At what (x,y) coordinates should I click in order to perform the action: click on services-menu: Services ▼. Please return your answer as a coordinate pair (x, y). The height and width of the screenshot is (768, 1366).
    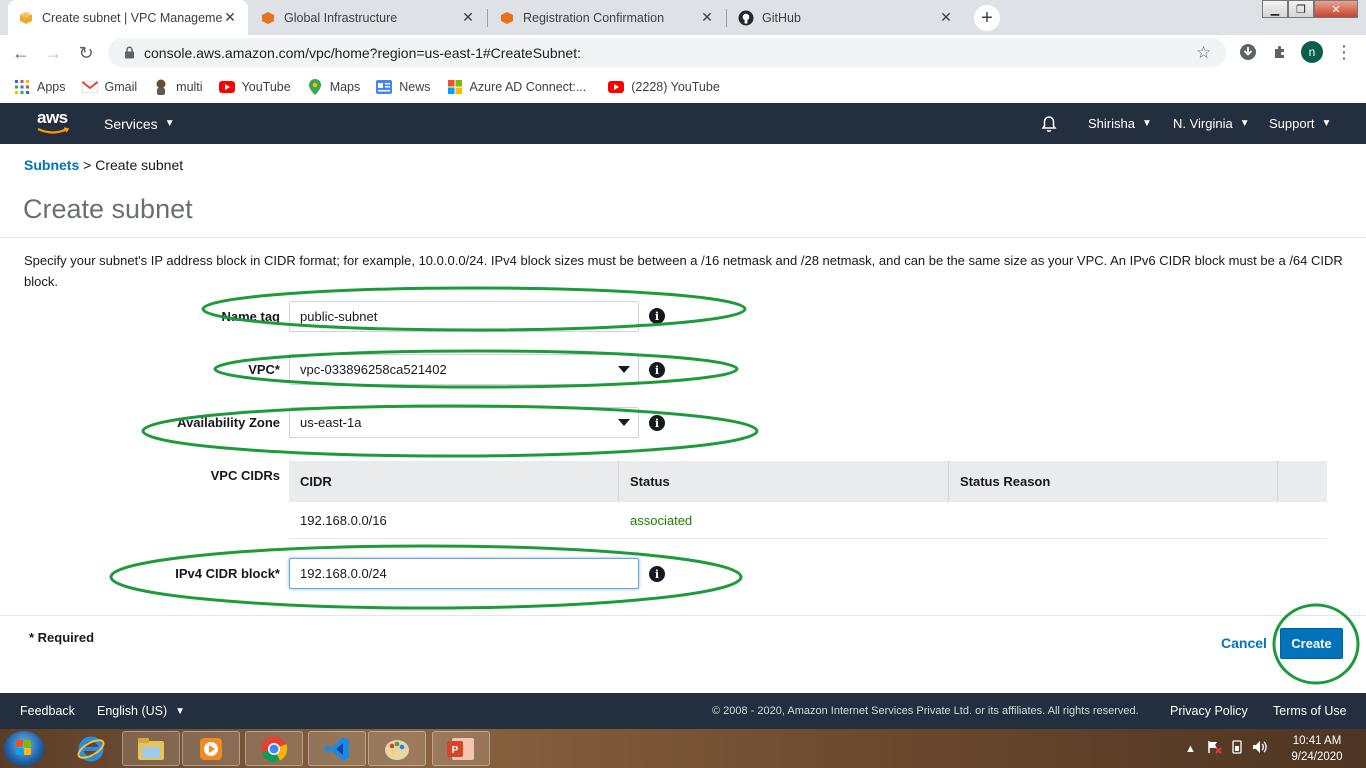
    Looking at the image, I should click on (139, 123).